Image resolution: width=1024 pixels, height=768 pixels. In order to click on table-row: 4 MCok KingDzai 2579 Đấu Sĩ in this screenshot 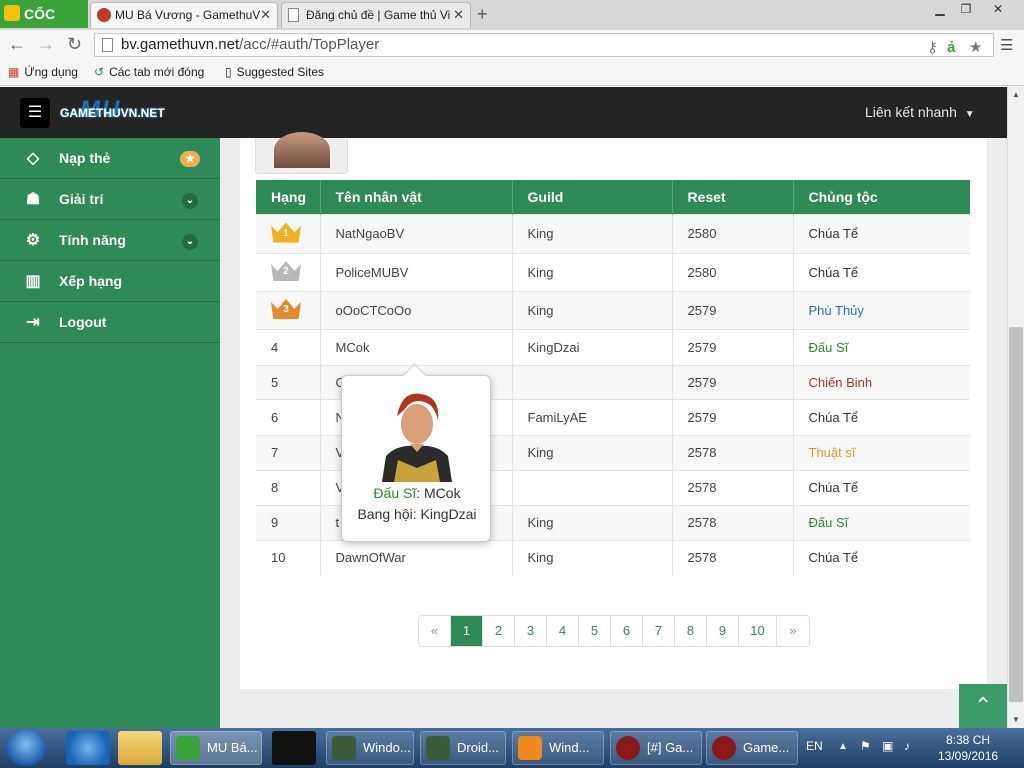, I will do `click(613, 346)`.